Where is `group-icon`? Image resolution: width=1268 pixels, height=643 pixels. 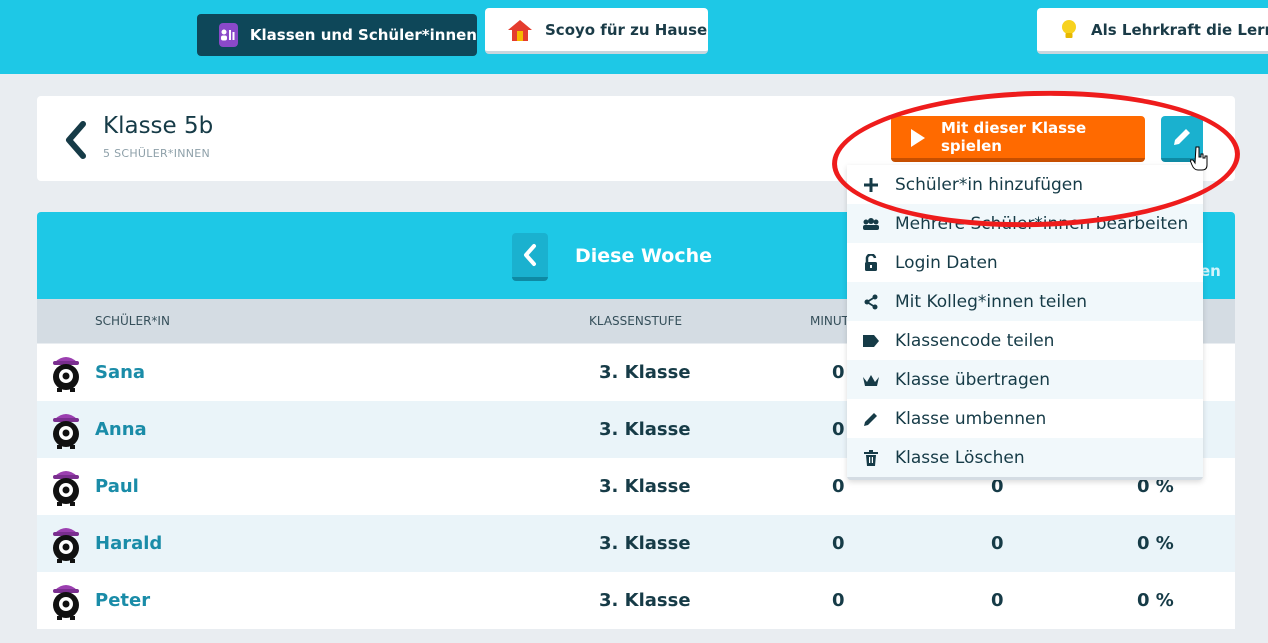
group-icon is located at coordinates (871, 224).